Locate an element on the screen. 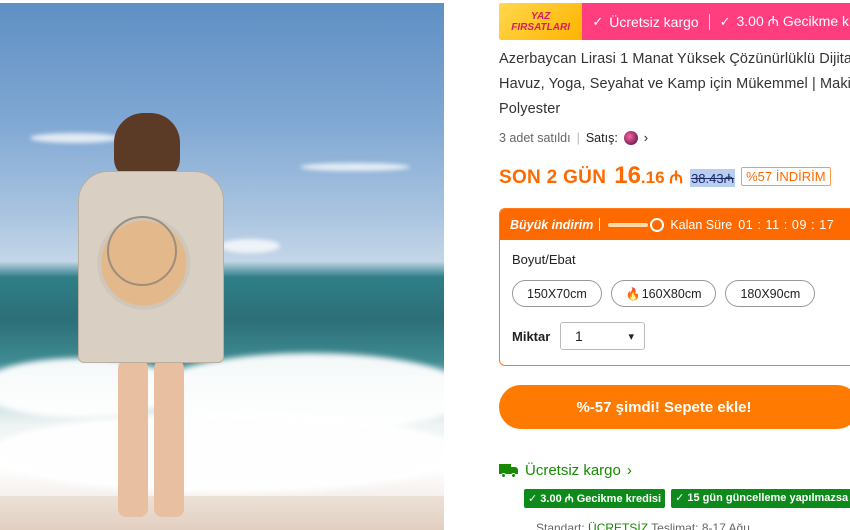 The width and height of the screenshot is (850, 530). progress-bar is located at coordinates (628, 224).